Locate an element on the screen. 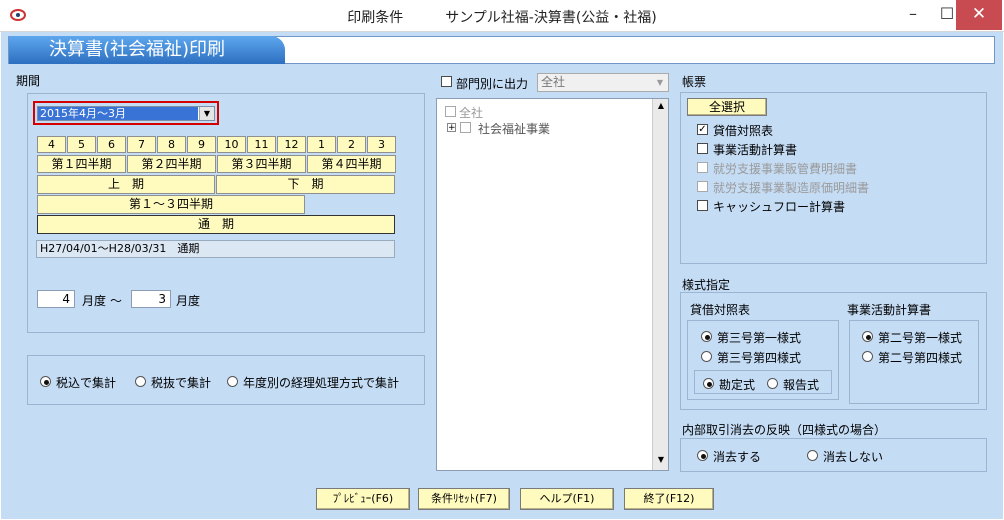  form-item-label-3: 就労支援事業製造原価明細書 is located at coordinates (791, 188).